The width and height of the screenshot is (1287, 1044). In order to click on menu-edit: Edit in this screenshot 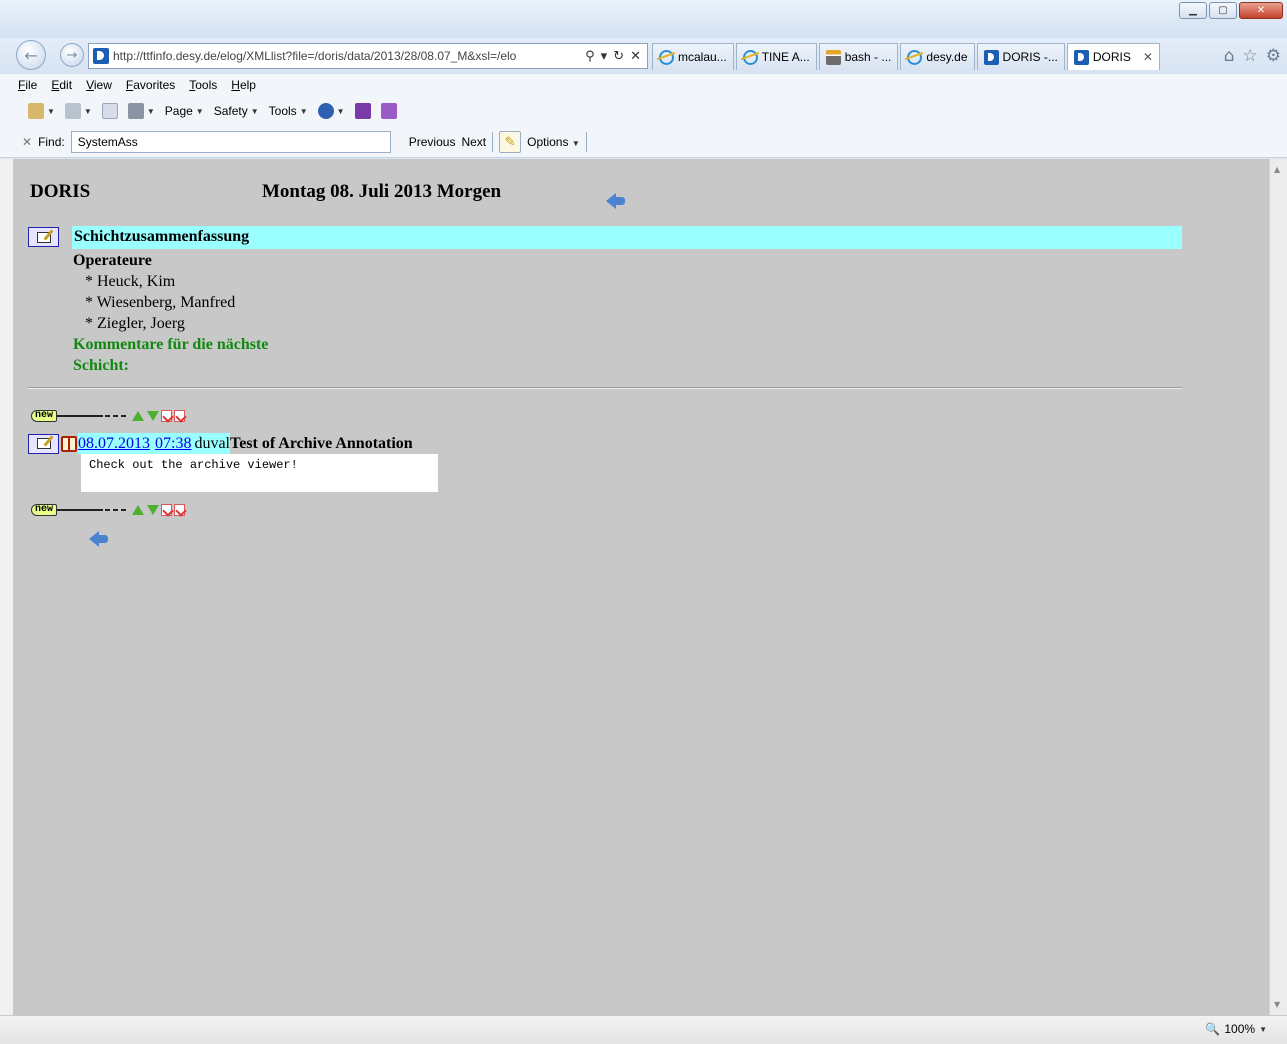, I will do `click(61, 85)`.